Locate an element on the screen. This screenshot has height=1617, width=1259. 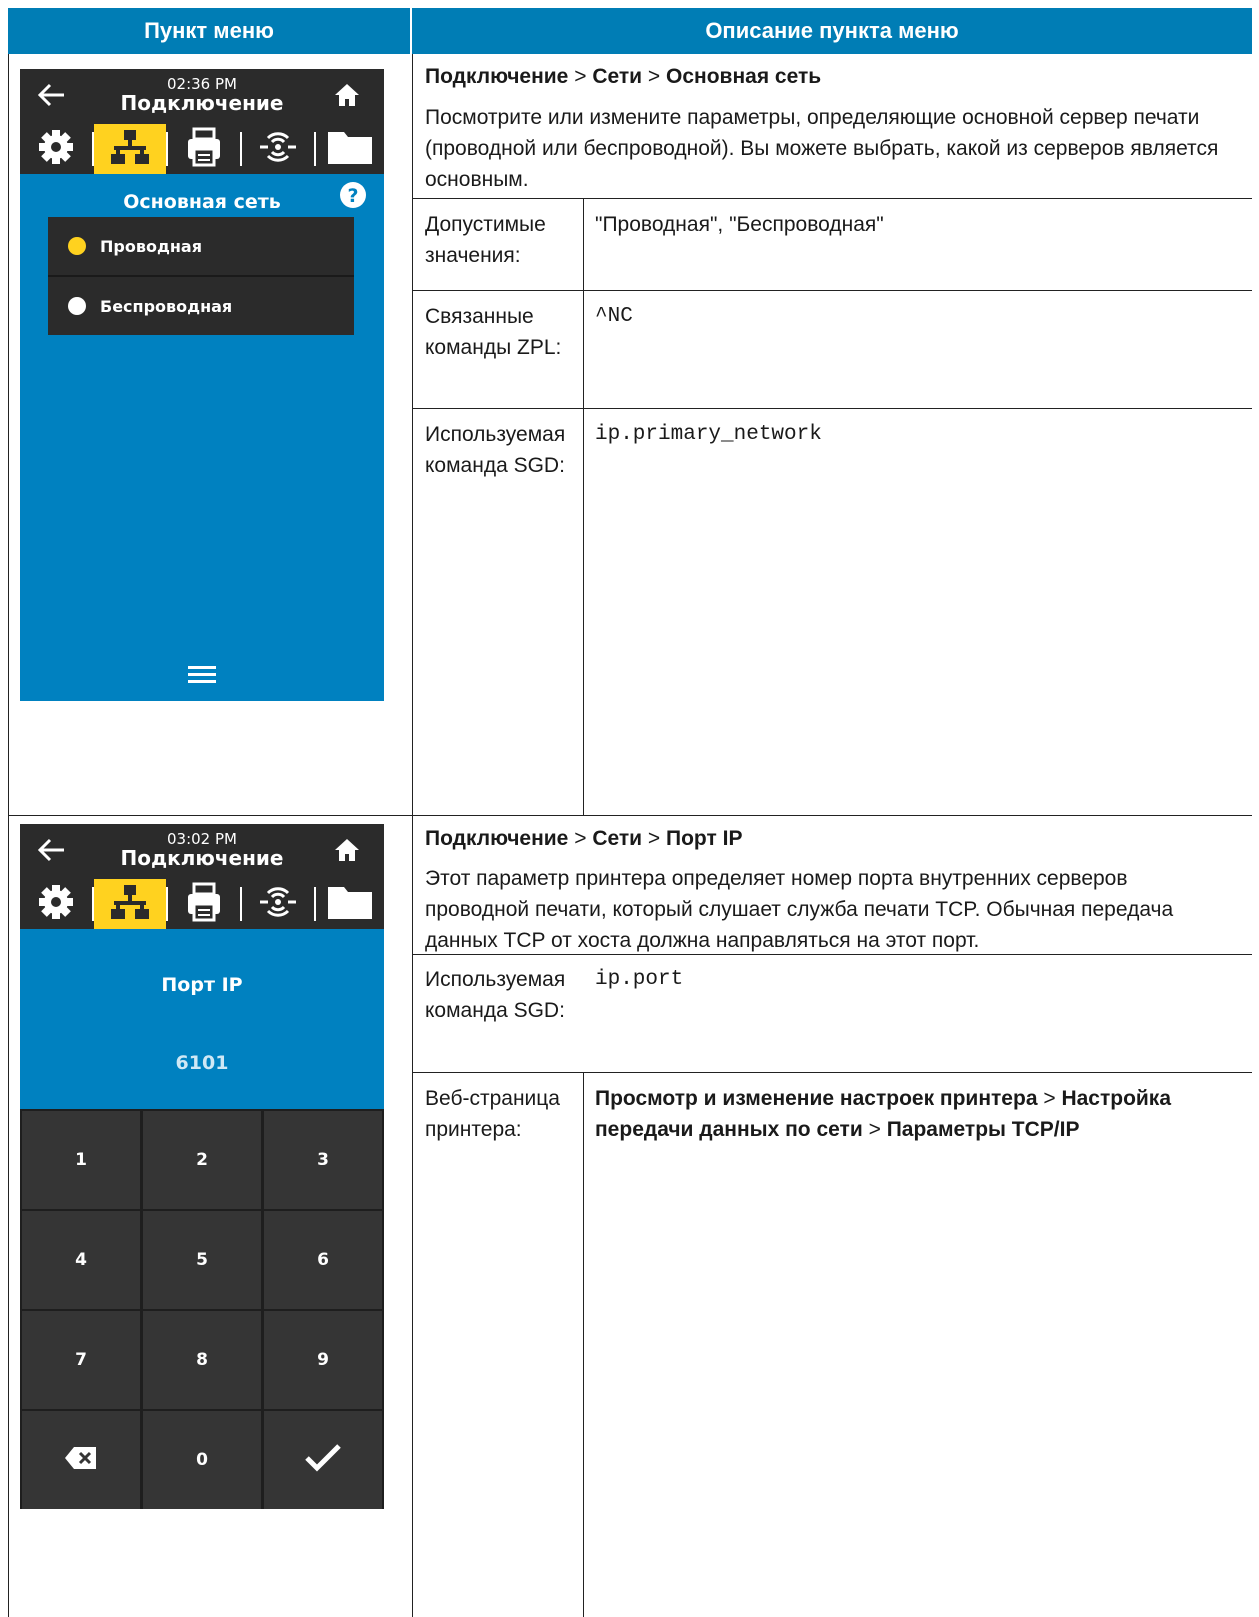
key-6: 6 is located at coordinates (323, 1260).